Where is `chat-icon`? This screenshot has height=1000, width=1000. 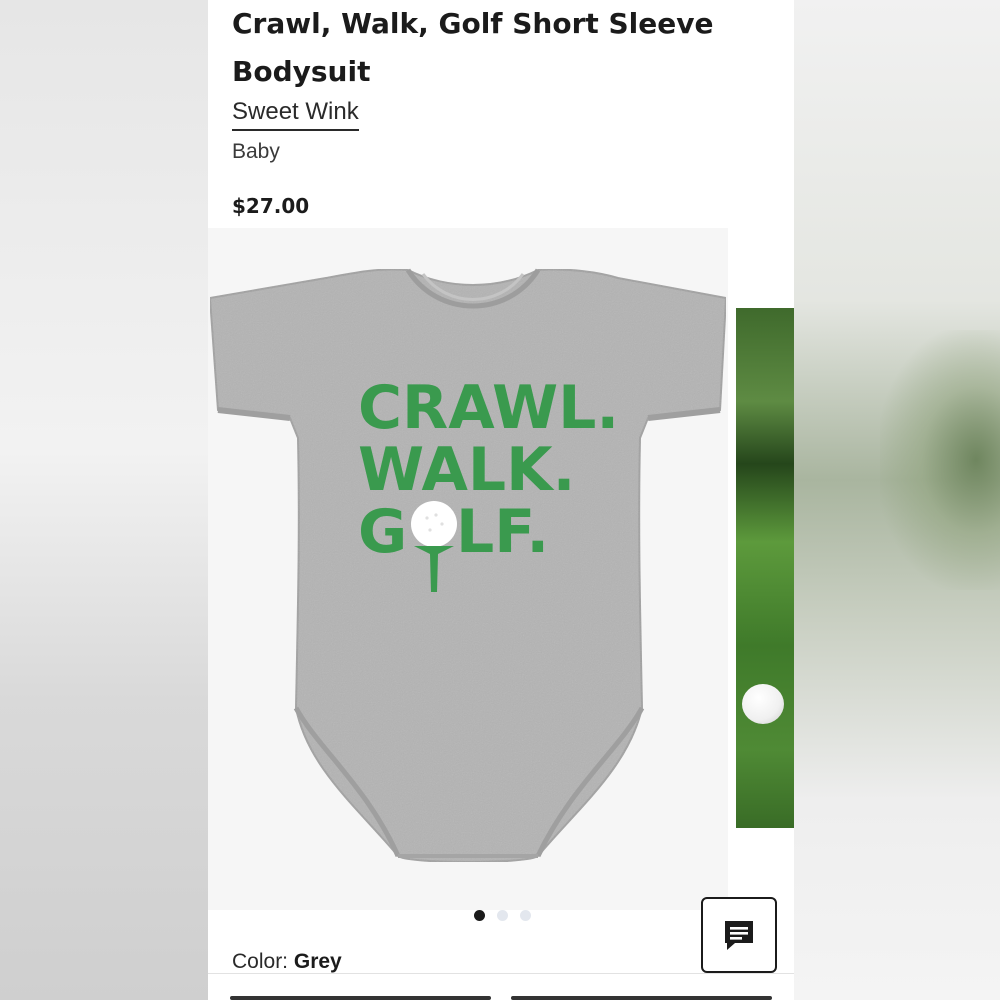
chat-icon is located at coordinates (739, 935).